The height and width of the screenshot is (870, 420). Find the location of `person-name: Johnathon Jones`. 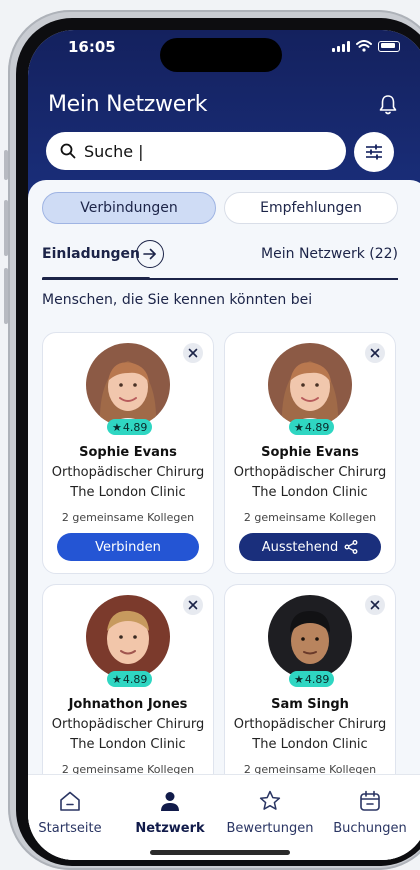

person-name: Johnathon Jones is located at coordinates (128, 704).